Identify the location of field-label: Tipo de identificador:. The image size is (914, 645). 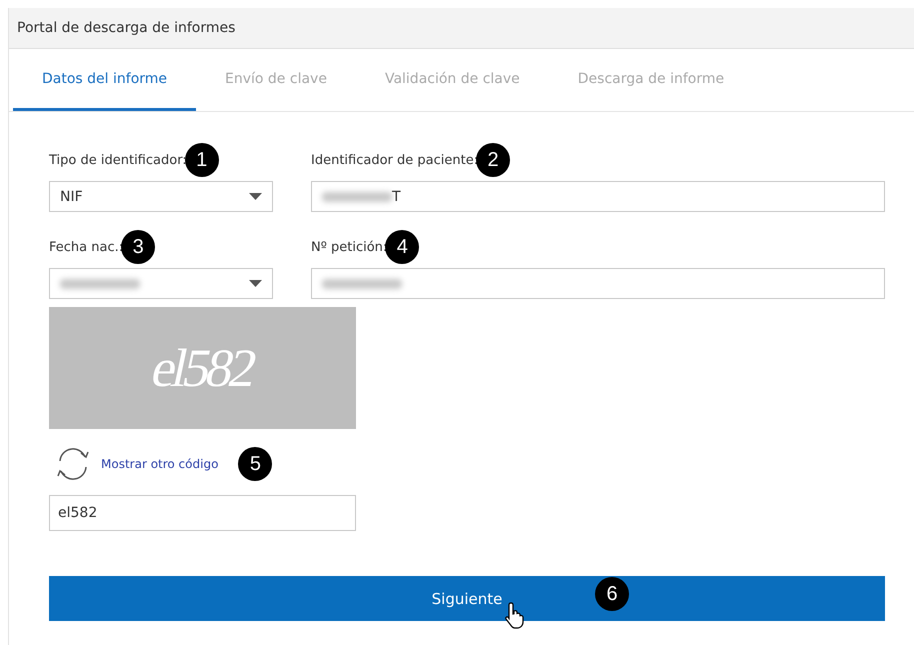
(118, 160).